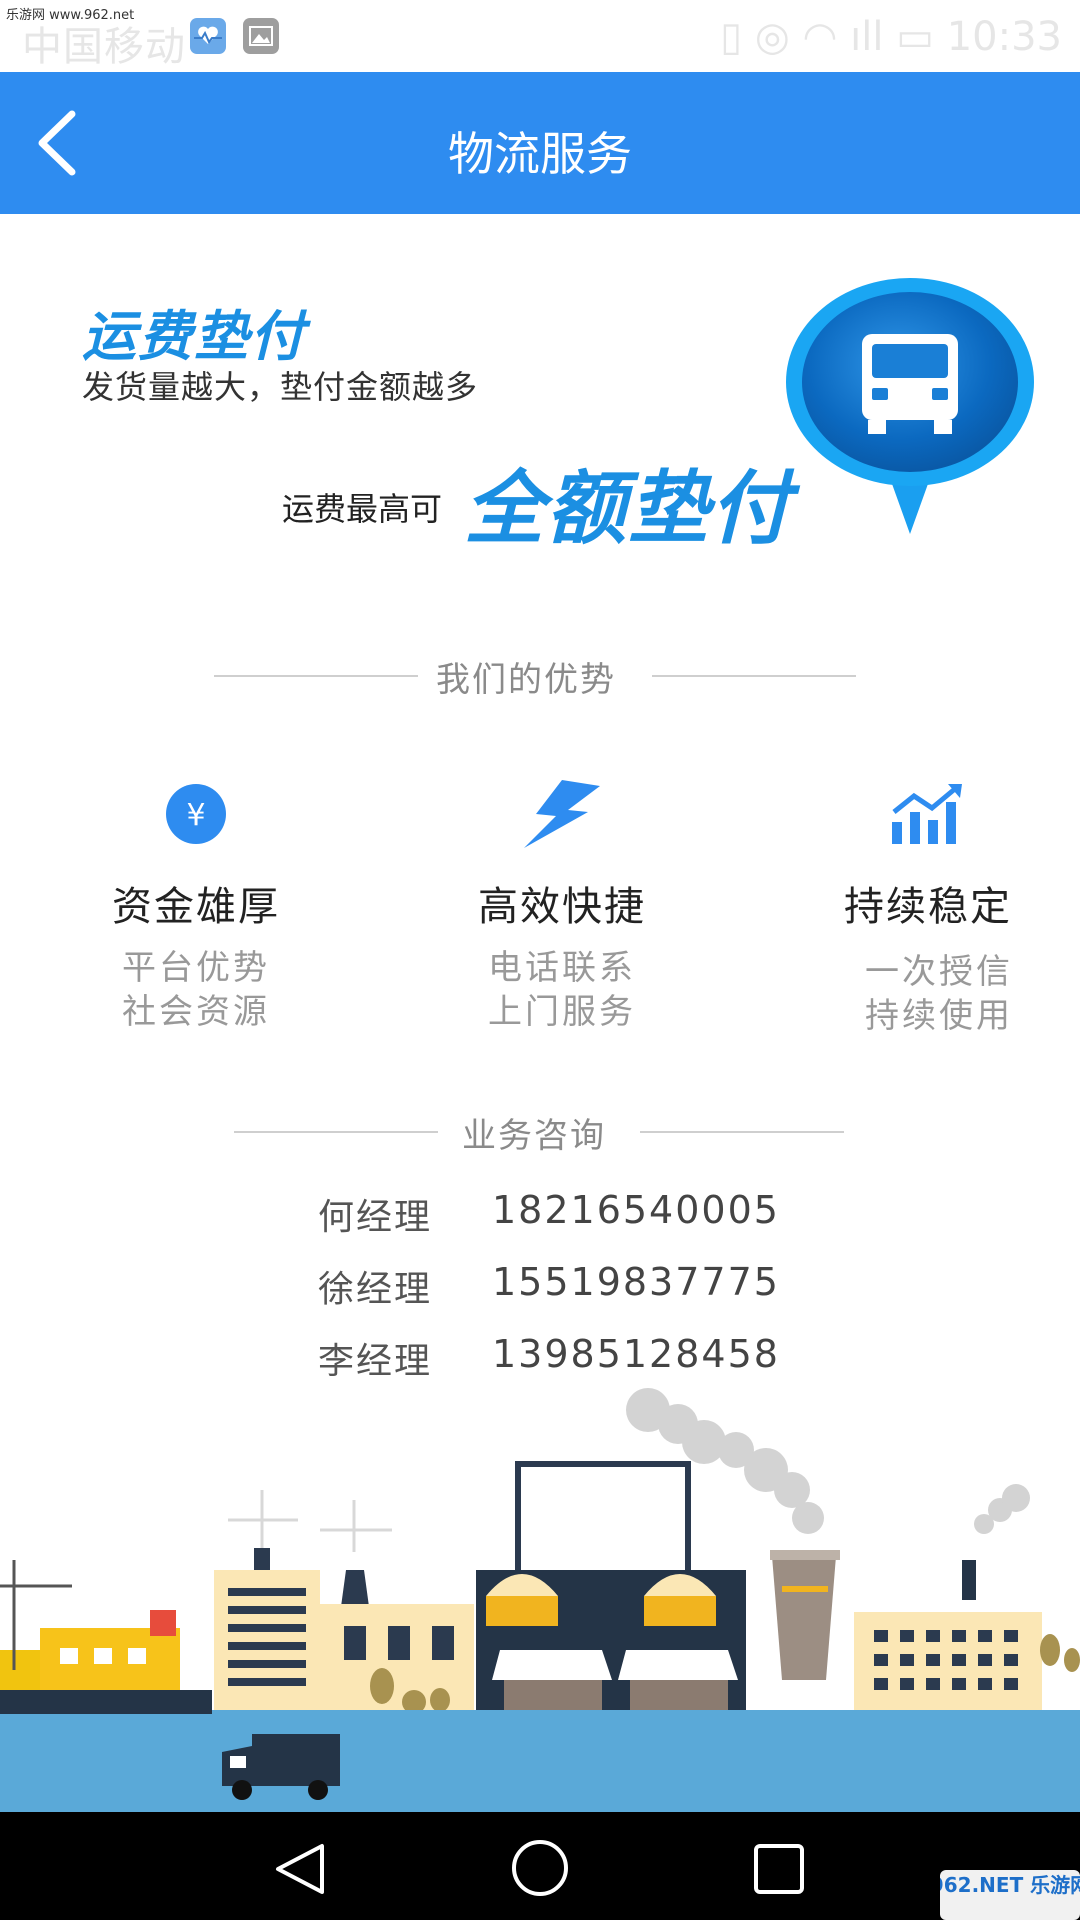  Describe the element at coordinates (1004, 37) in the screenshot. I see `clock: 10:33` at that location.